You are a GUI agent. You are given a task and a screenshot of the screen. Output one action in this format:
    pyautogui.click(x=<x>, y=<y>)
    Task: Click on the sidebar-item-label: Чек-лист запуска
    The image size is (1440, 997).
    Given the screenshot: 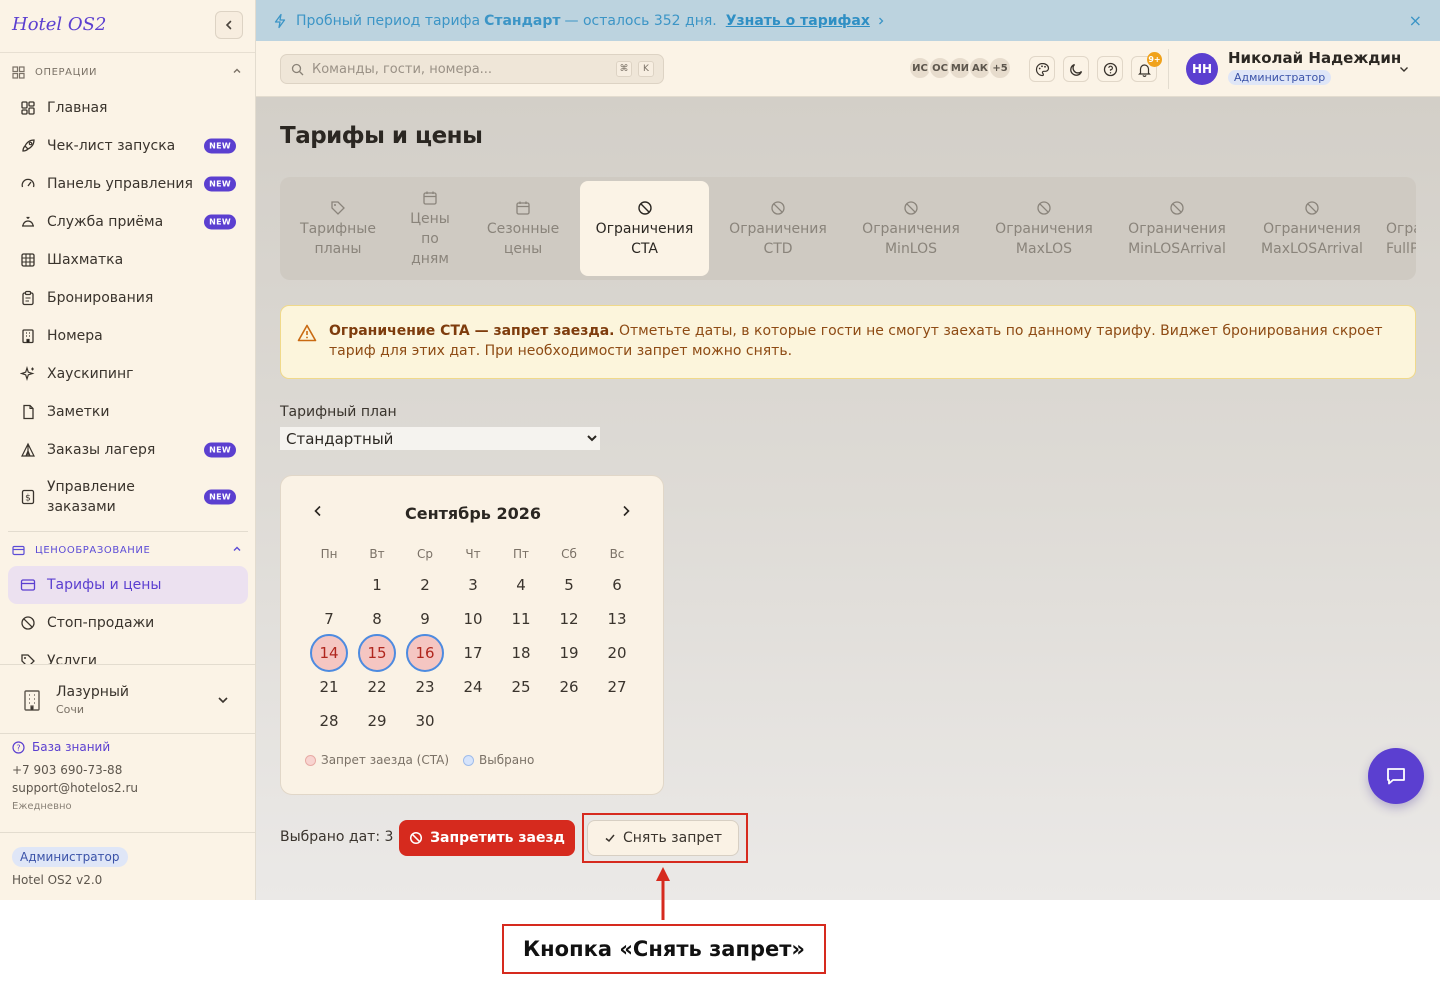 What is the action you would take?
    pyautogui.click(x=111, y=146)
    